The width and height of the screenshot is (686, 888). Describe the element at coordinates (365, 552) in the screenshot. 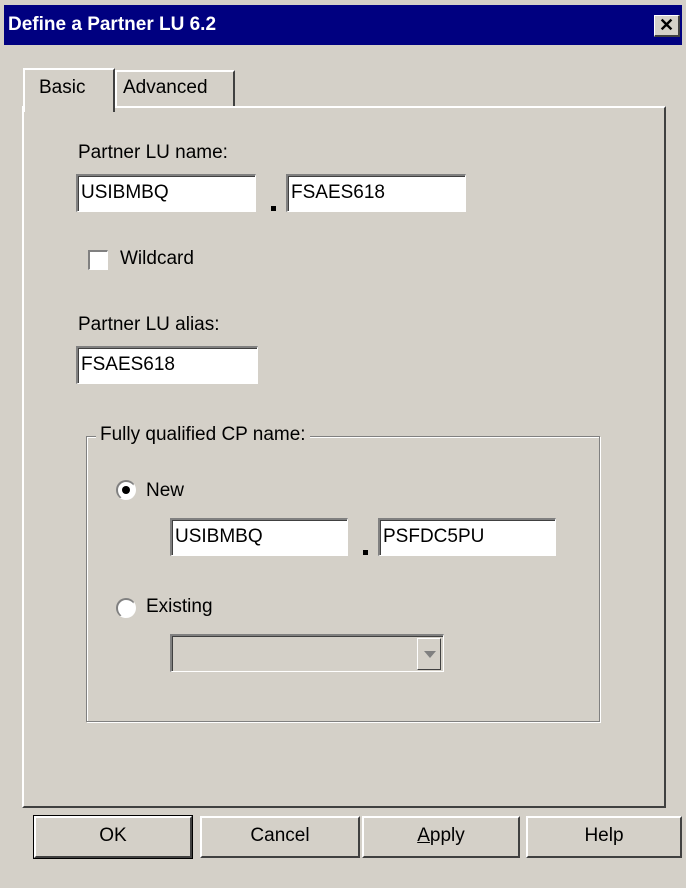

I see `cp-separator-dot` at that location.